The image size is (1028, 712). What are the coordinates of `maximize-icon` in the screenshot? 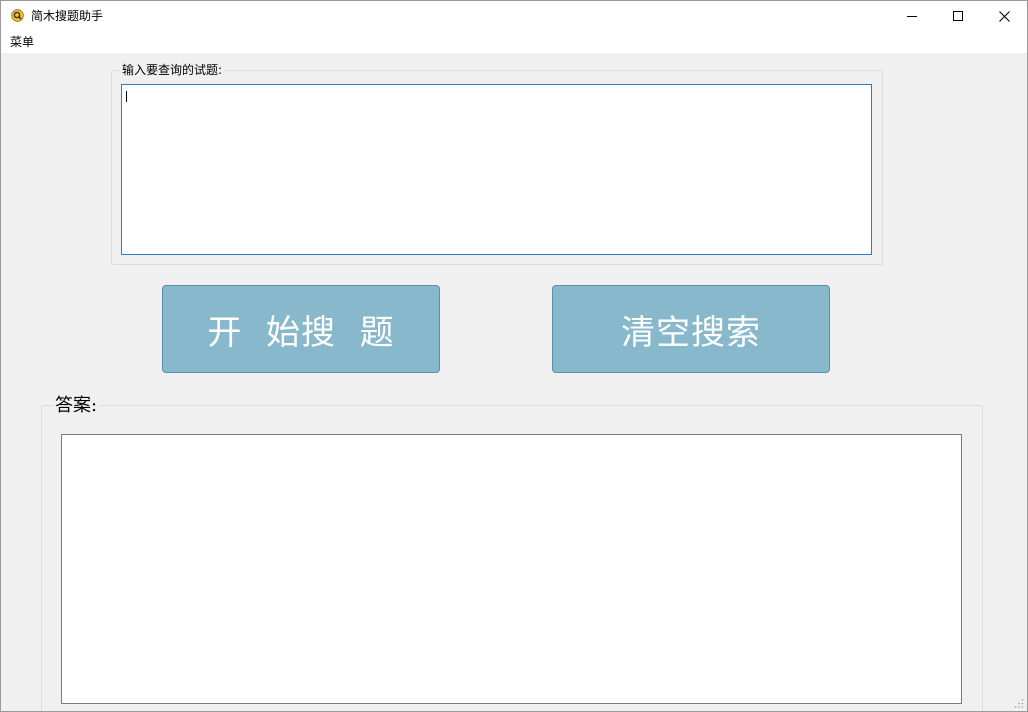 It's located at (958, 16).